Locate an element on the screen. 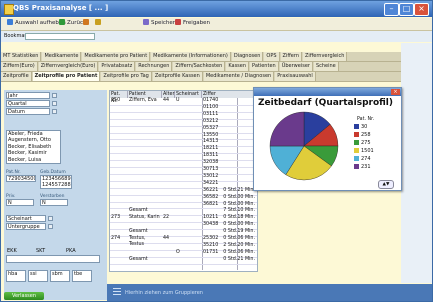 This screenshot has height=302, width=433. tab-r1-7: Ziffernvergleich is located at coordinates (325, 56).